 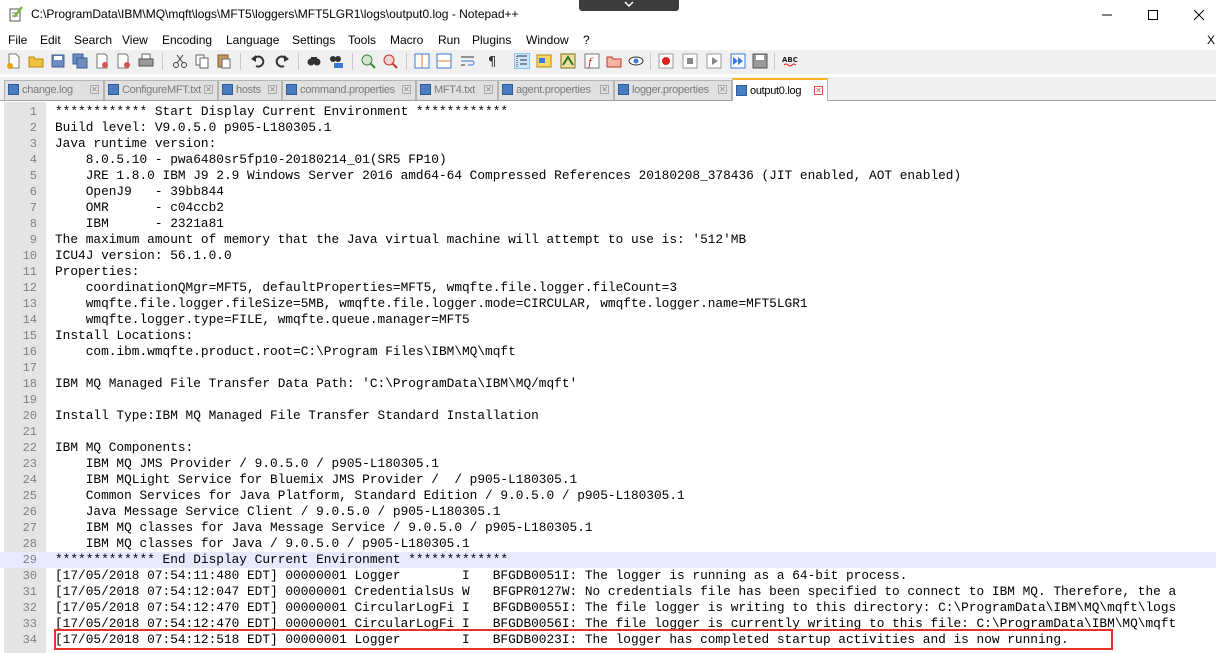 What do you see at coordinates (522, 61) in the screenshot?
I see `indent-guide-icon` at bounding box center [522, 61].